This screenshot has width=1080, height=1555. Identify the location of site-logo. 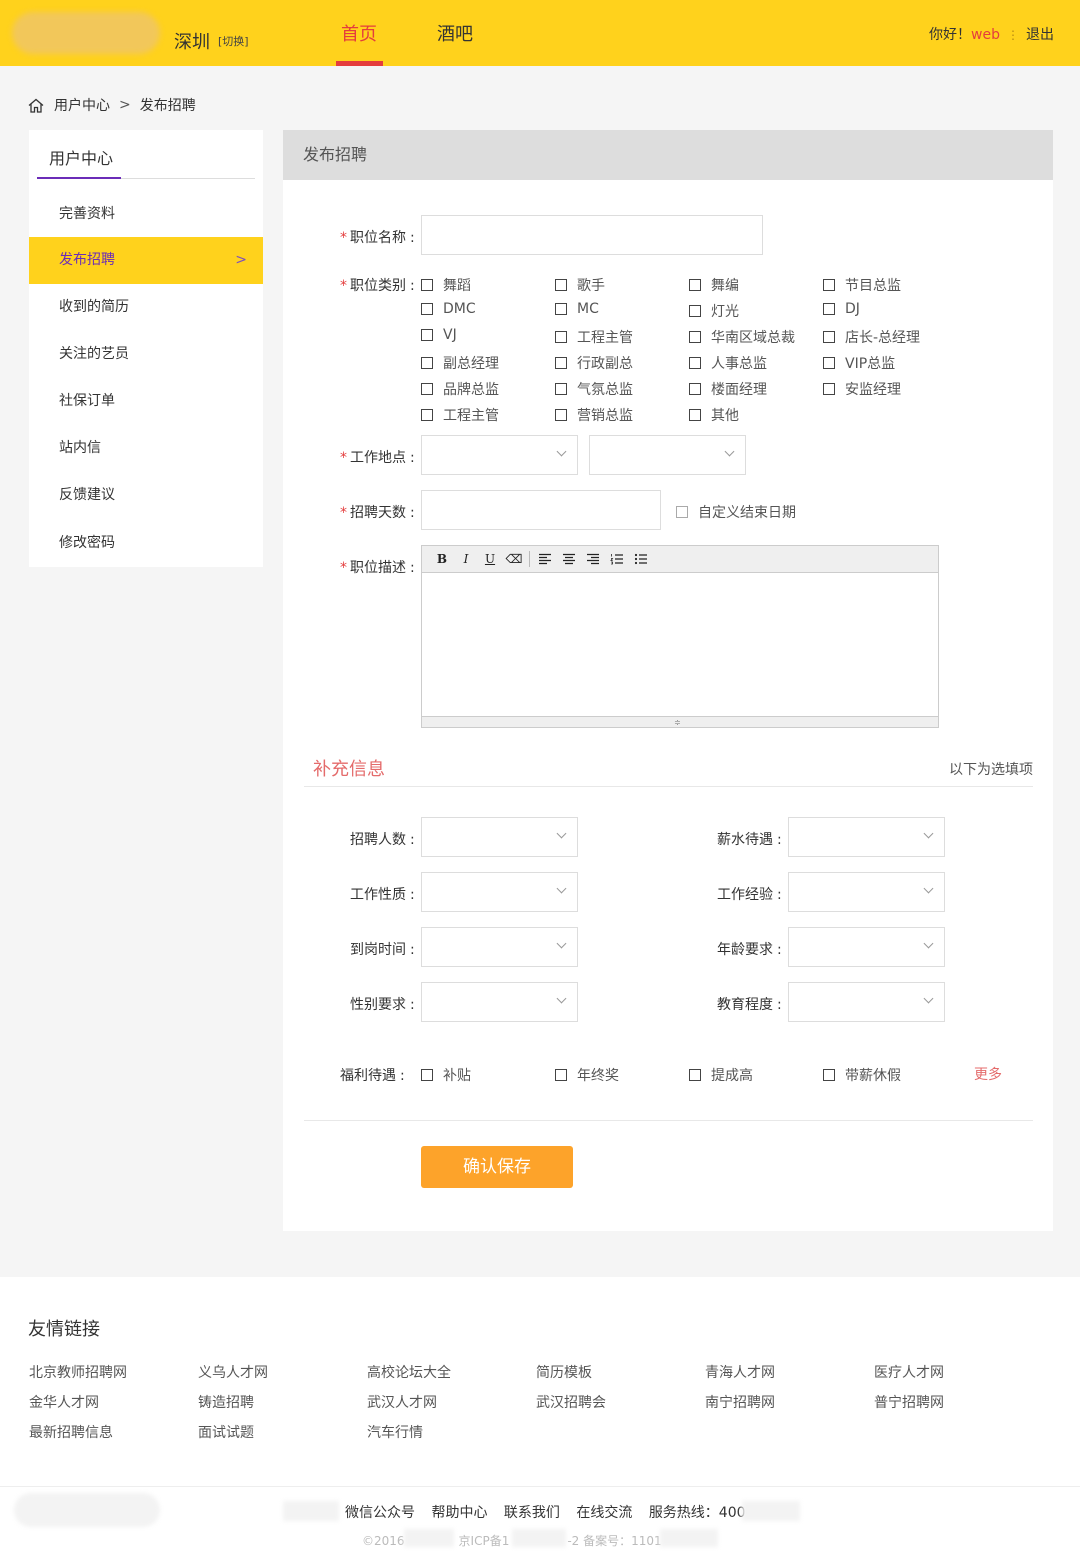
(86, 33).